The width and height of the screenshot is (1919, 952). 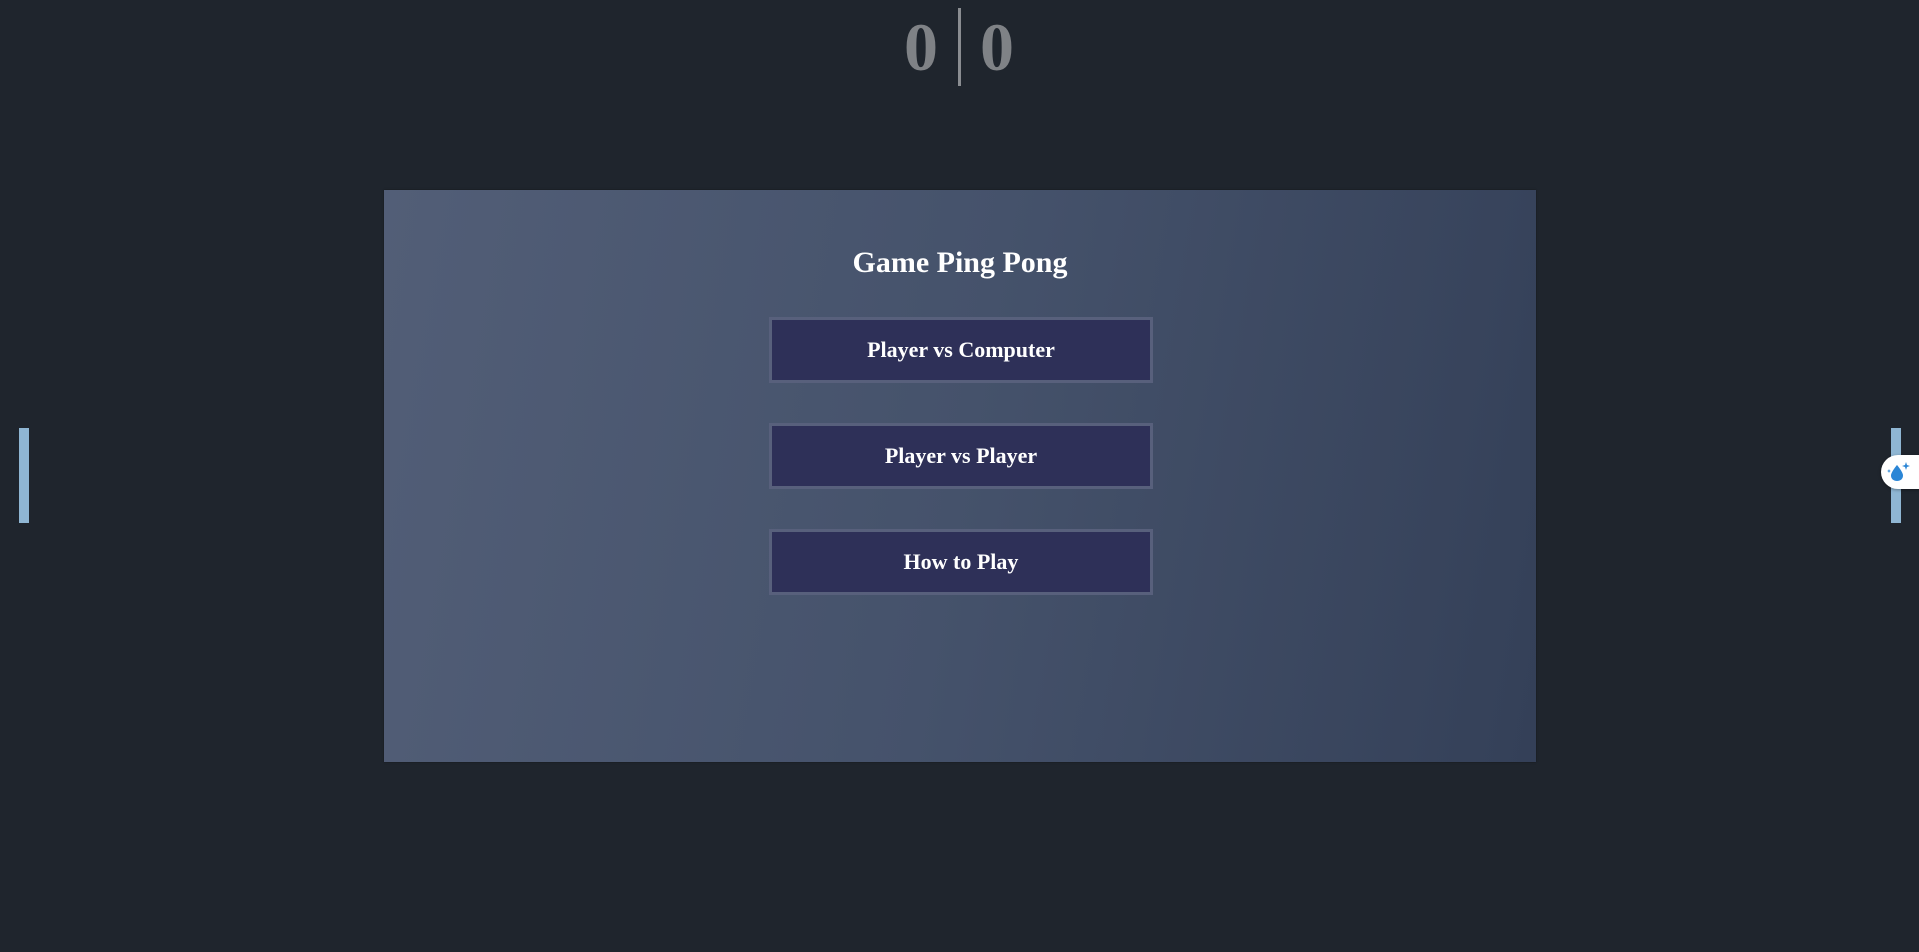 What do you see at coordinates (961, 456) in the screenshot?
I see `player-vs-player-button: Player vs Player` at bounding box center [961, 456].